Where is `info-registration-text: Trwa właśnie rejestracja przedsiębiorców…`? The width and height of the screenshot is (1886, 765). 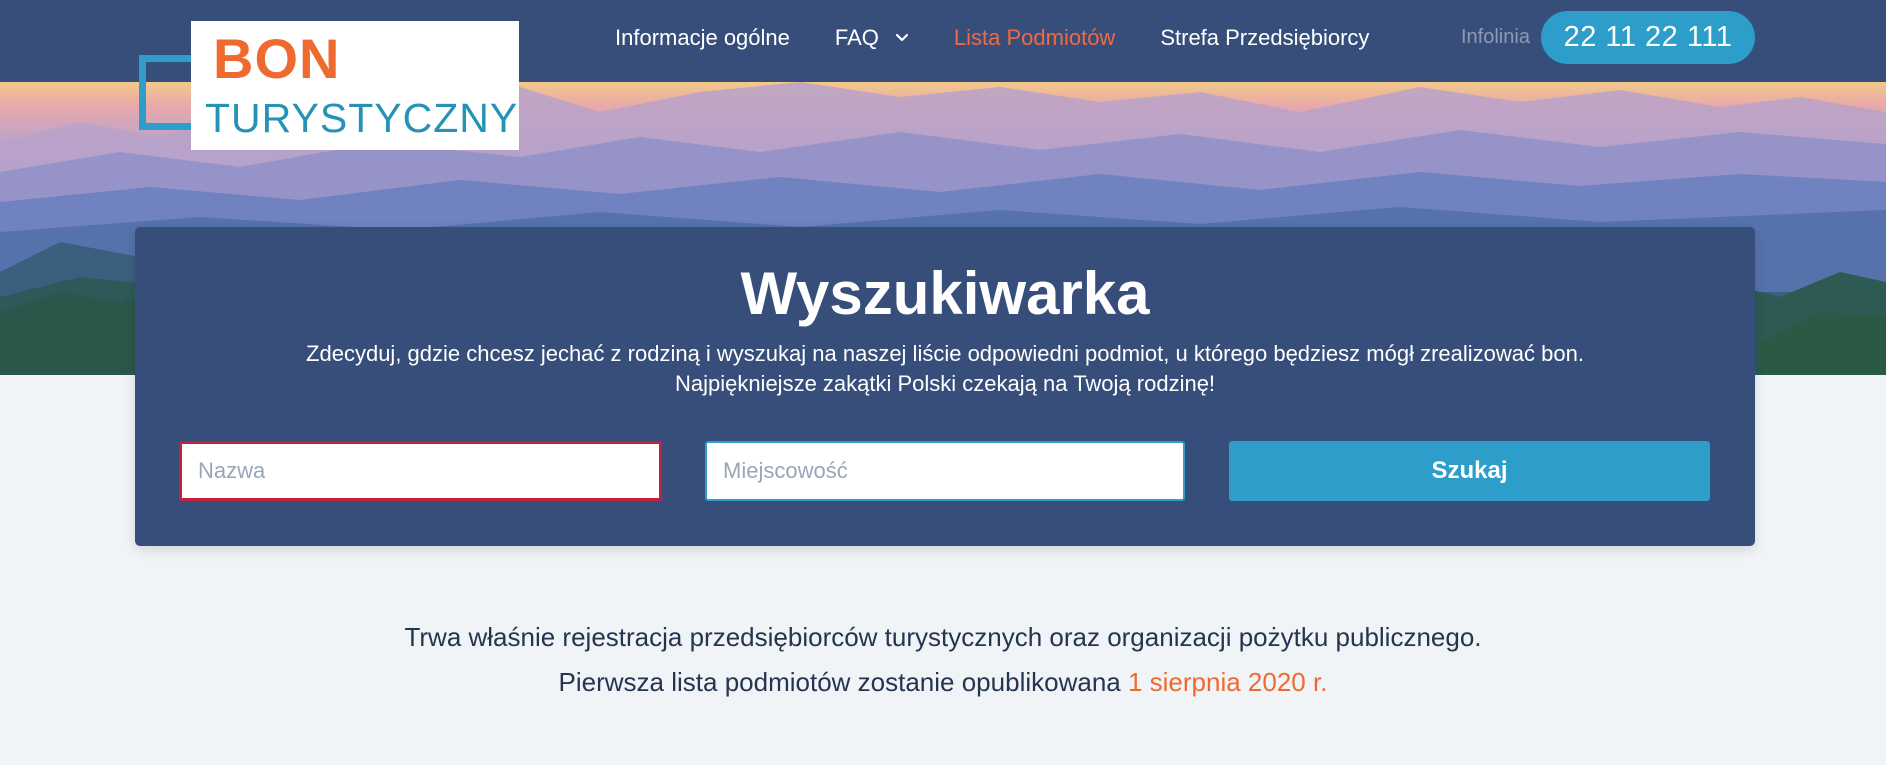
info-registration-text: Trwa właśnie rejestracja przedsiębiorców… is located at coordinates (943, 637).